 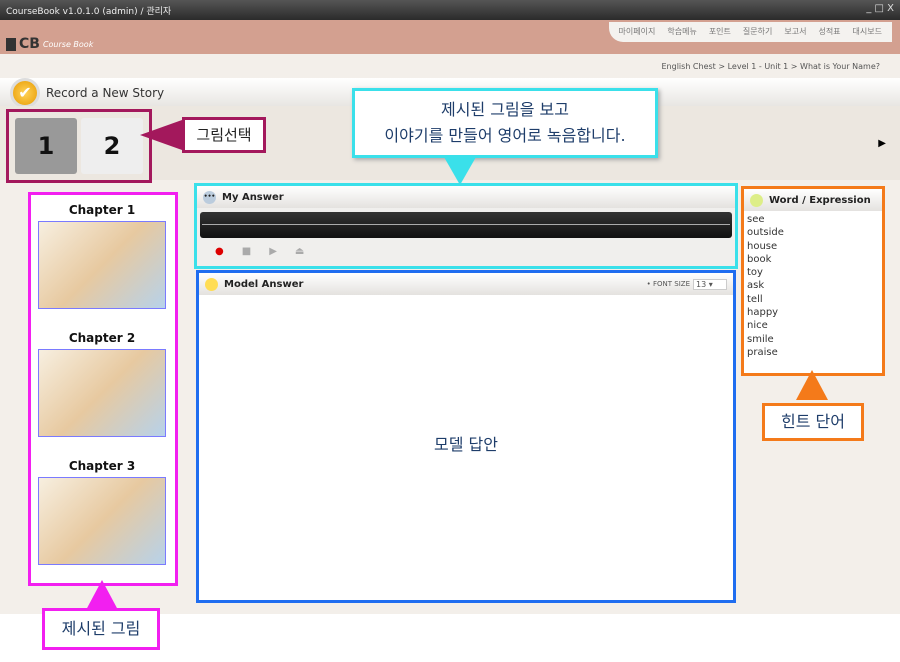 What do you see at coordinates (209, 197) in the screenshot?
I see `speech-bubble-icon: •••` at bounding box center [209, 197].